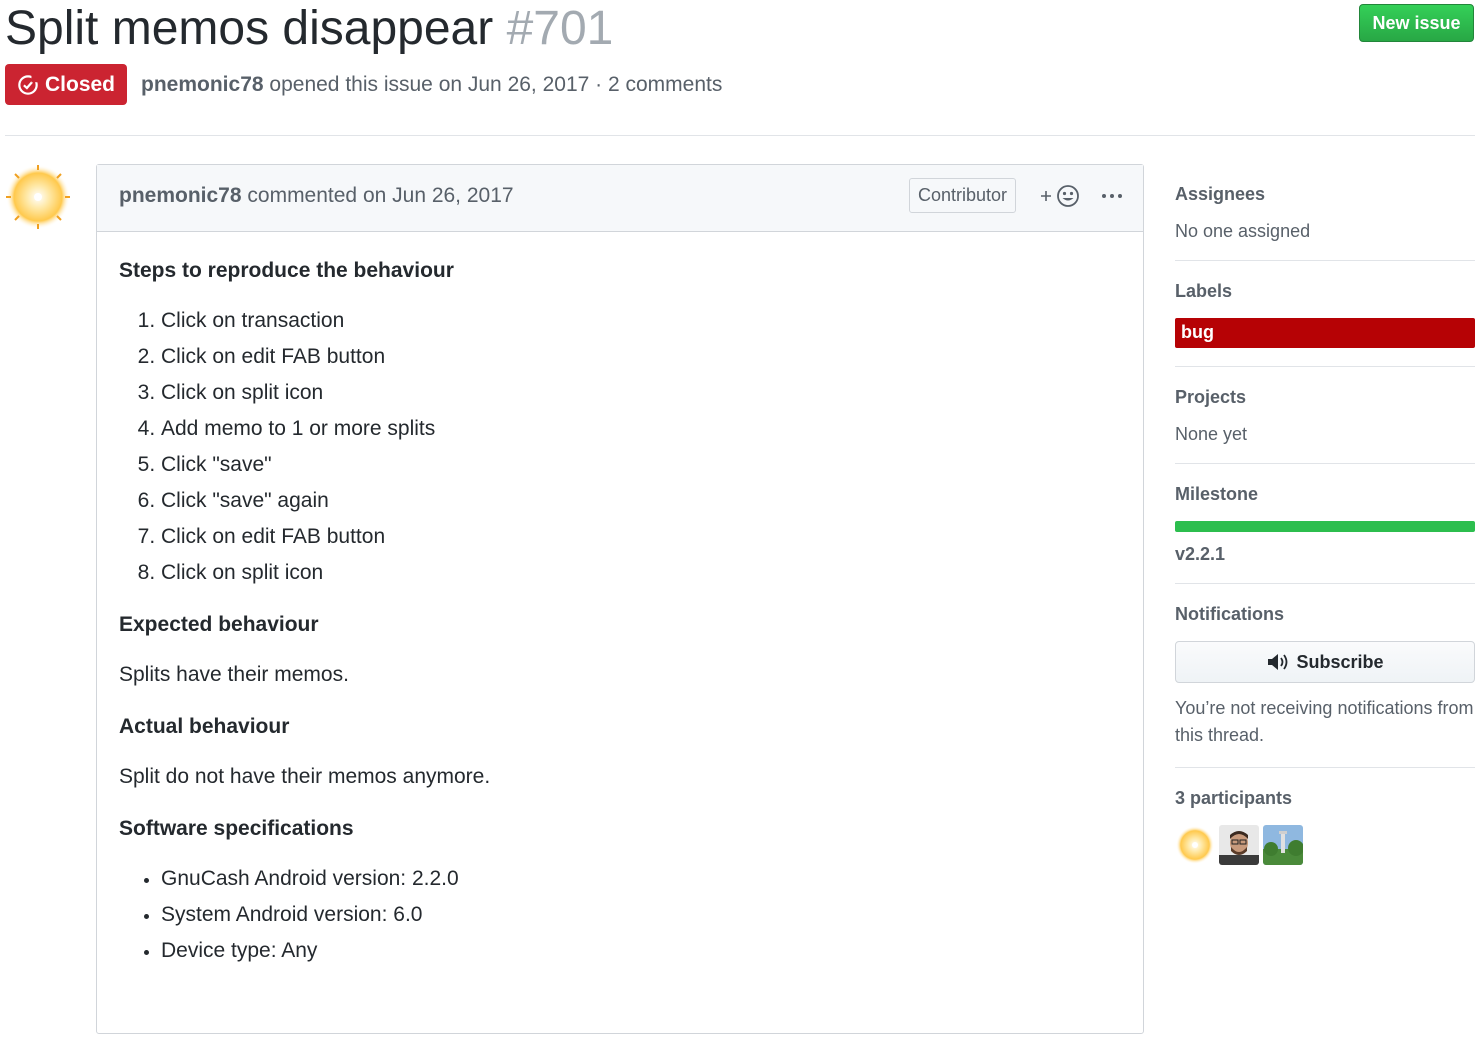 Image resolution: width=1477 pixels, height=1039 pixels. I want to click on expected-text: Splits have their memos., so click(234, 674).